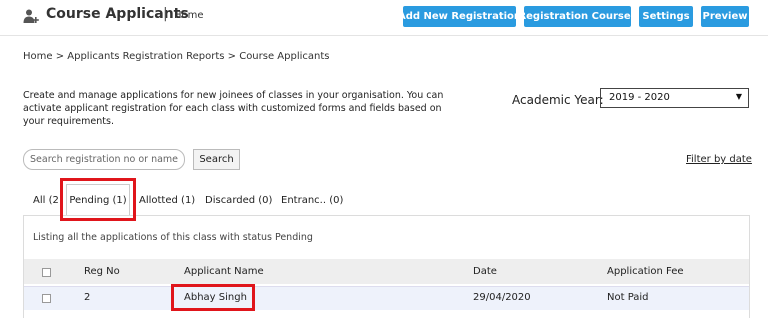 The image size is (768, 318). I want to click on column-header-applicant-name: Applicant Name, so click(224, 271).